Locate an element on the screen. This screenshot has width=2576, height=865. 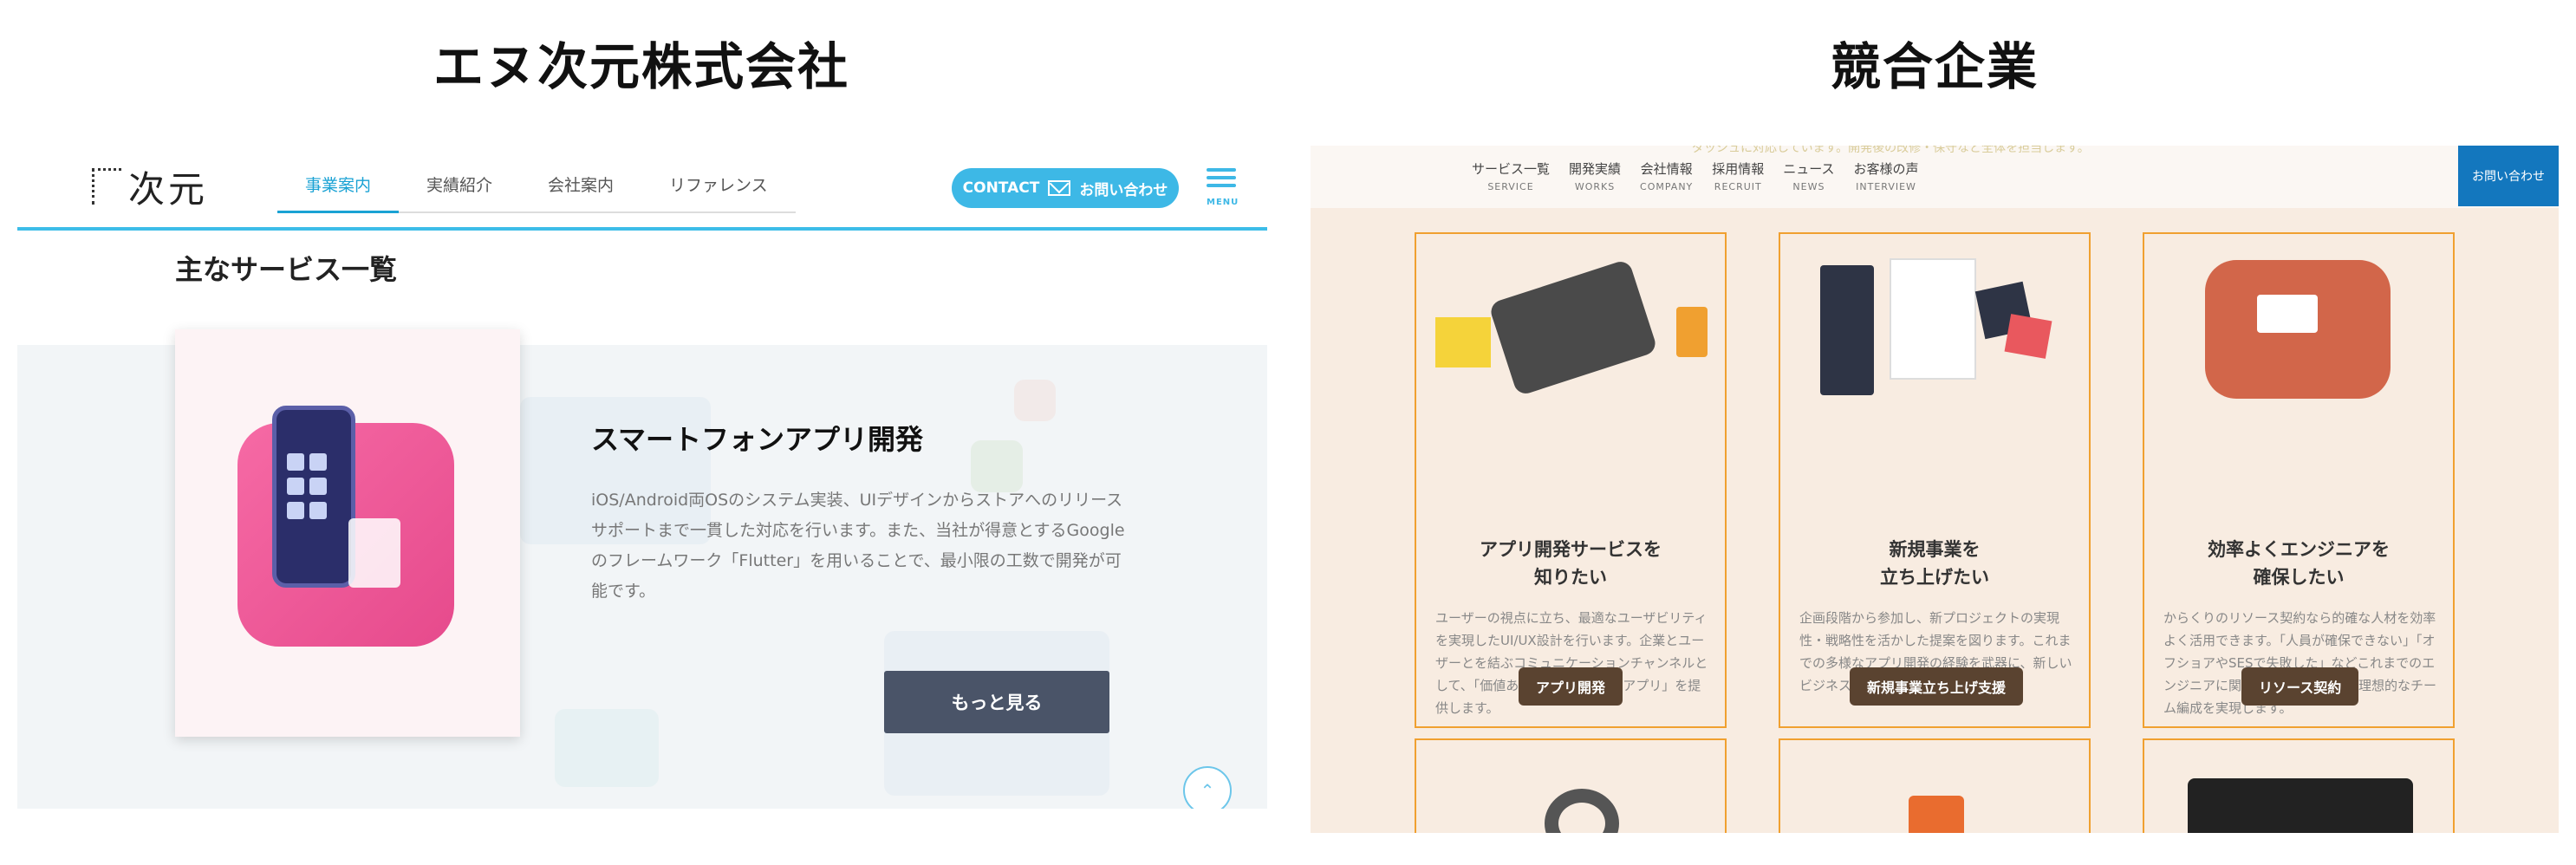
card-title: 効率よくエンジニアを 確保したい is located at coordinates (2299, 563).